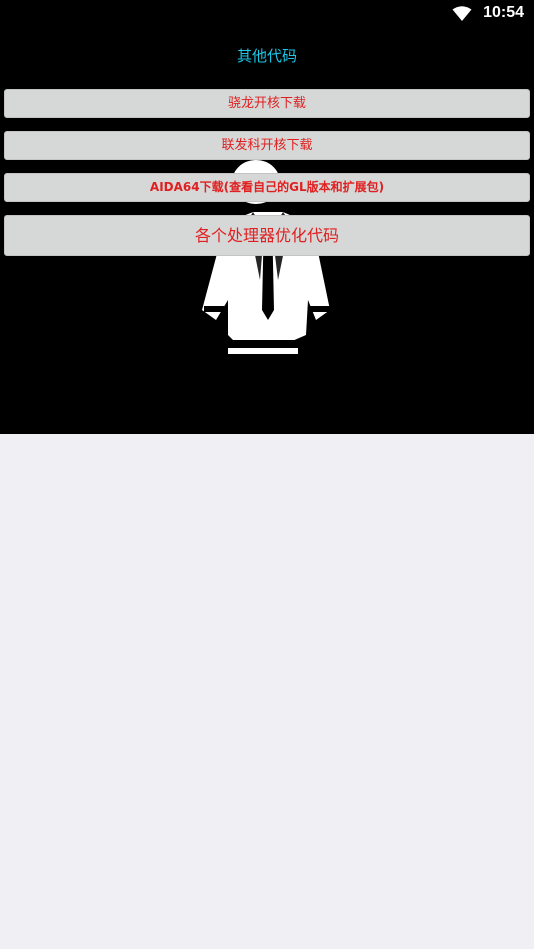  What do you see at coordinates (267, 187) in the screenshot?
I see `aida64-download-button: AIDA64下载(查看自己的GL版本和扩展包)` at bounding box center [267, 187].